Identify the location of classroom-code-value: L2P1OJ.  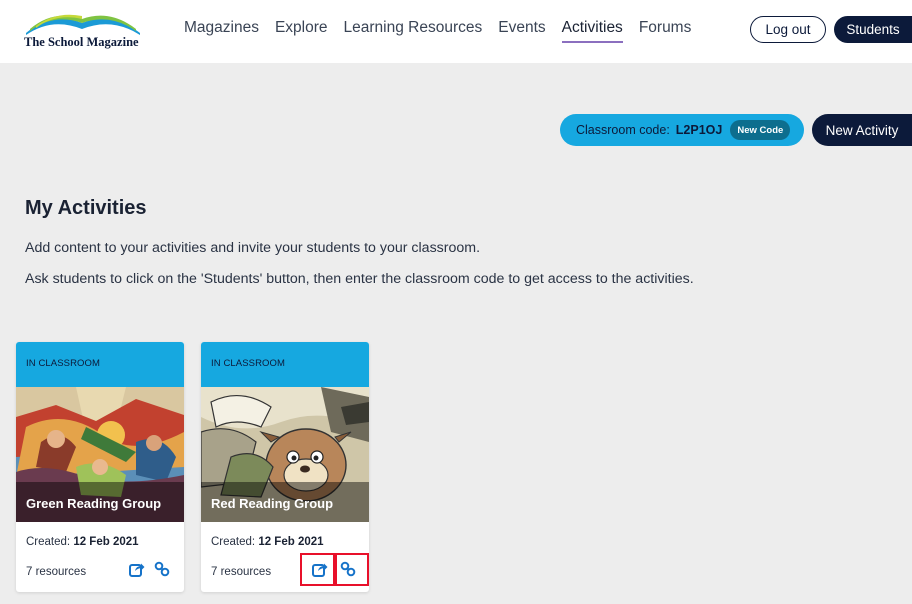
(699, 130).